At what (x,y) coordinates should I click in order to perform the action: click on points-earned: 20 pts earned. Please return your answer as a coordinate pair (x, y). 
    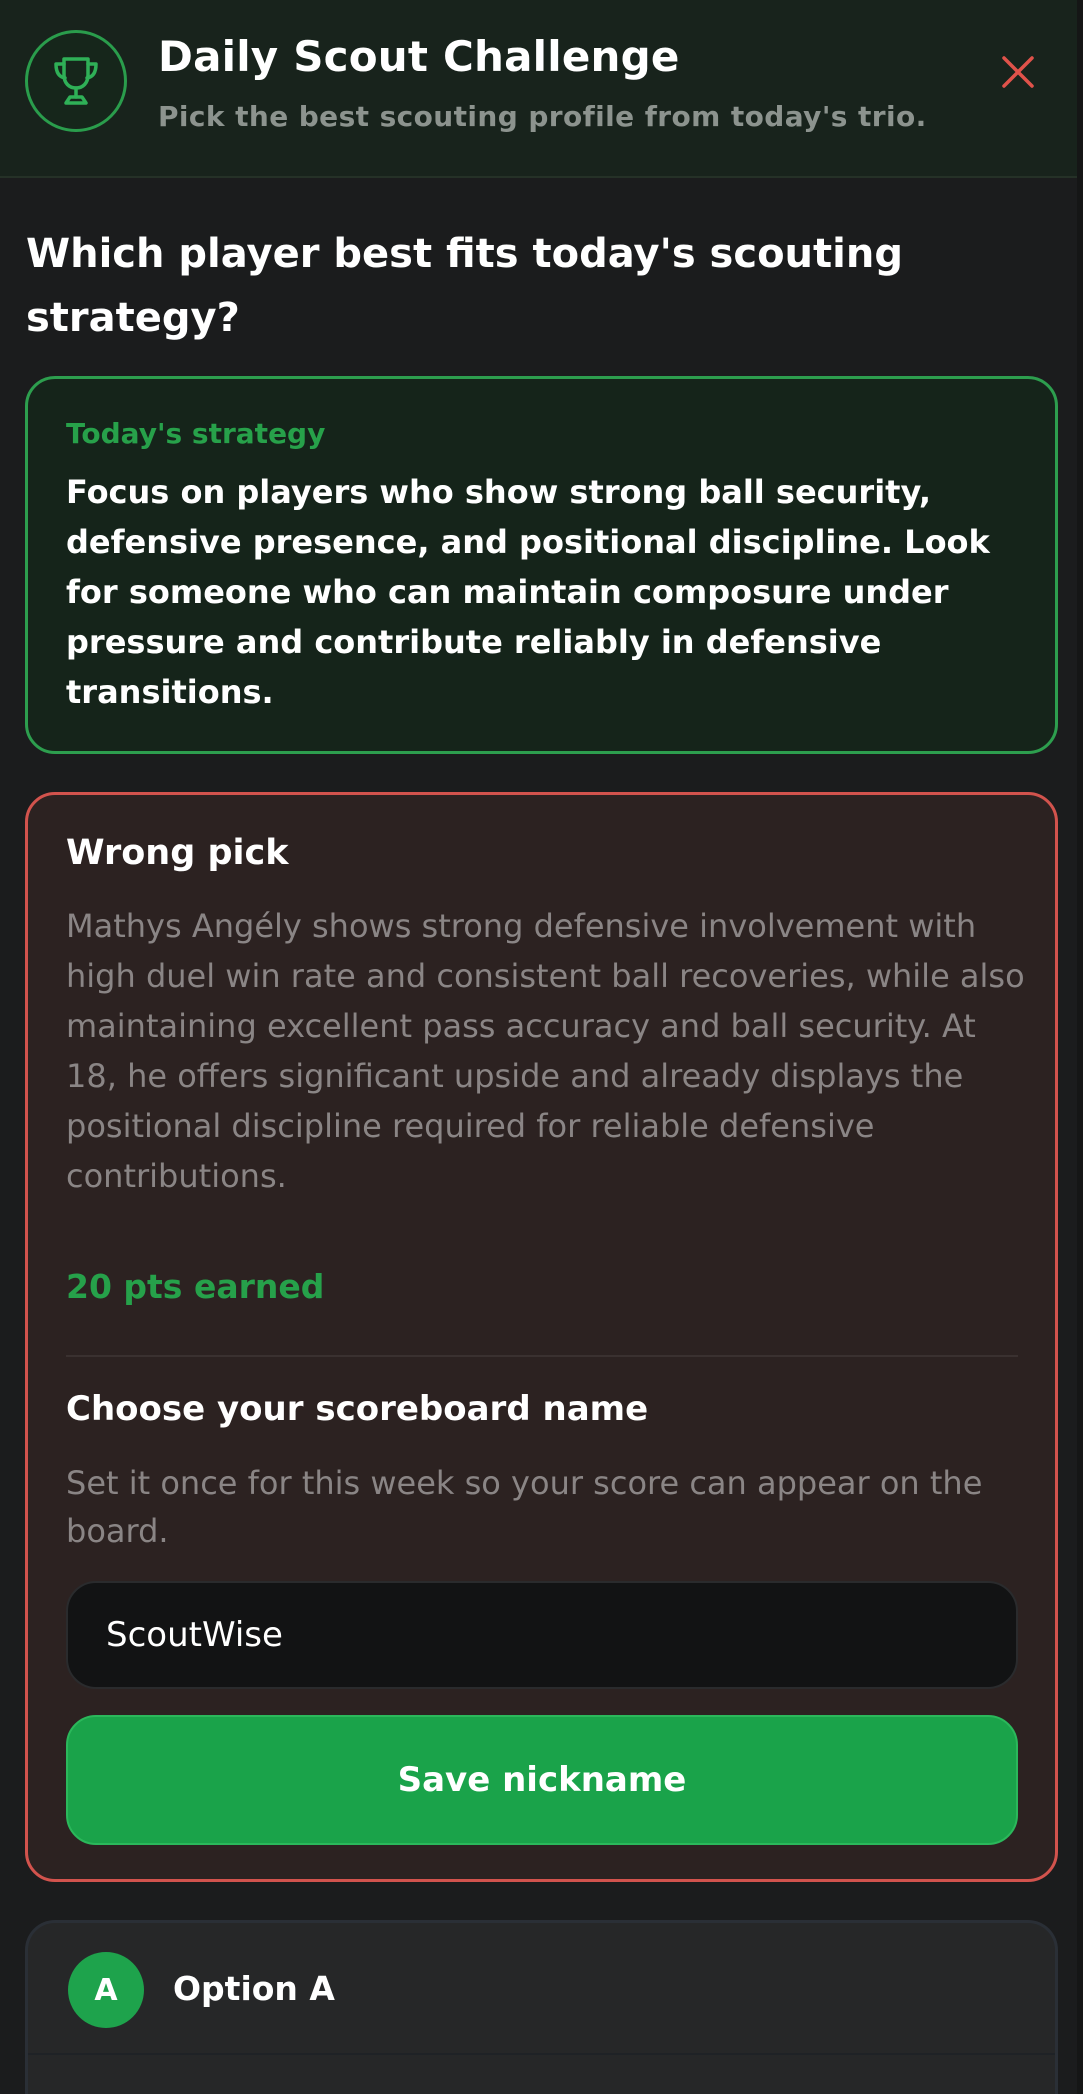
    Looking at the image, I should click on (195, 1286).